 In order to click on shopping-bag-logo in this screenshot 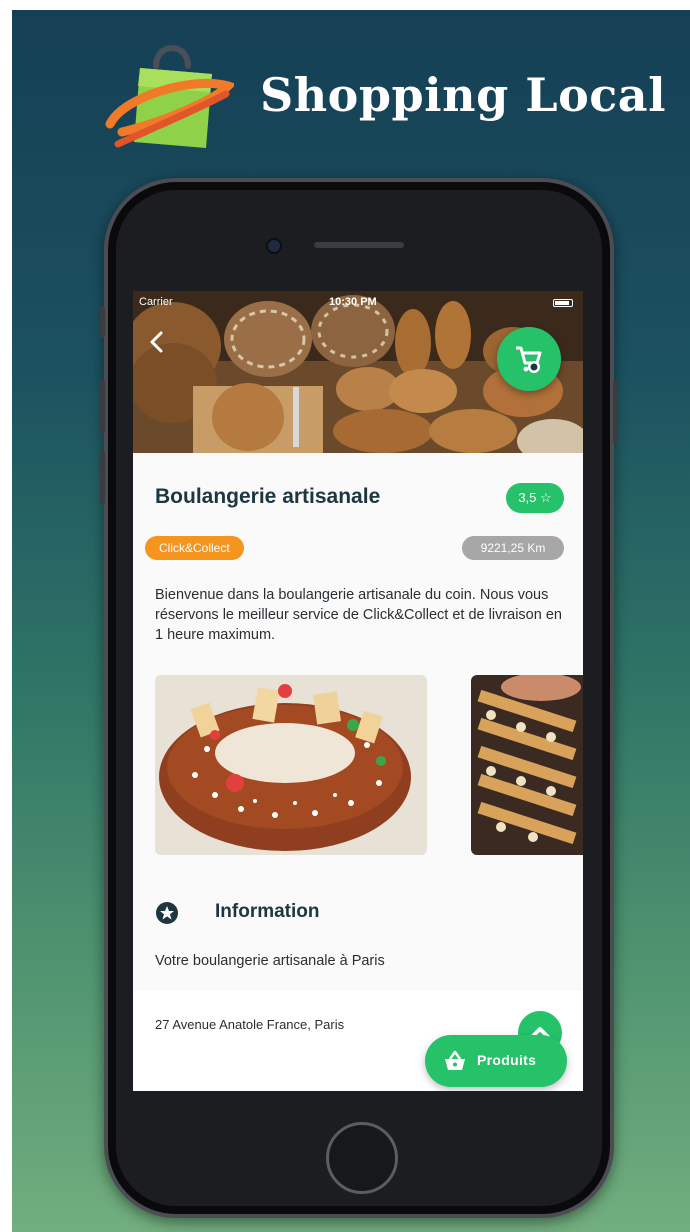, I will do `click(170, 99)`.